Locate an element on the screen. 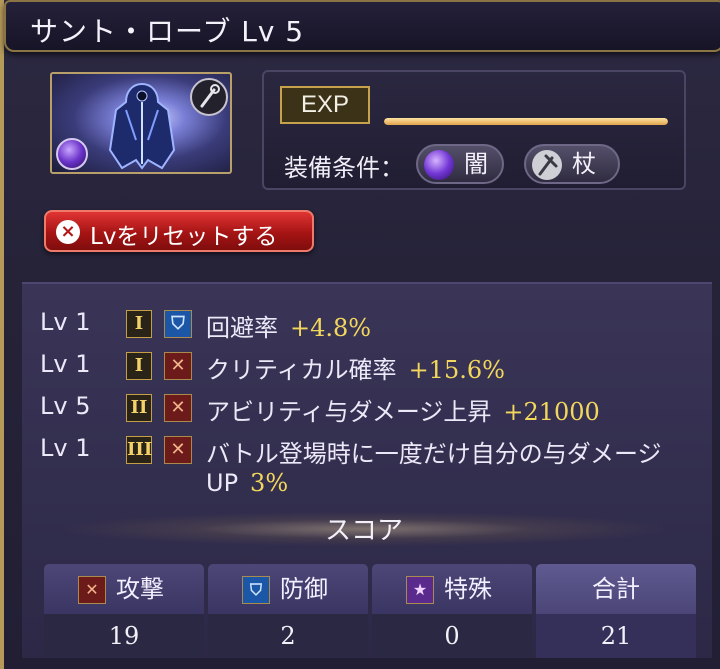 This screenshot has height=669, width=720. score-total: 合計 21 is located at coordinates (616, 611).